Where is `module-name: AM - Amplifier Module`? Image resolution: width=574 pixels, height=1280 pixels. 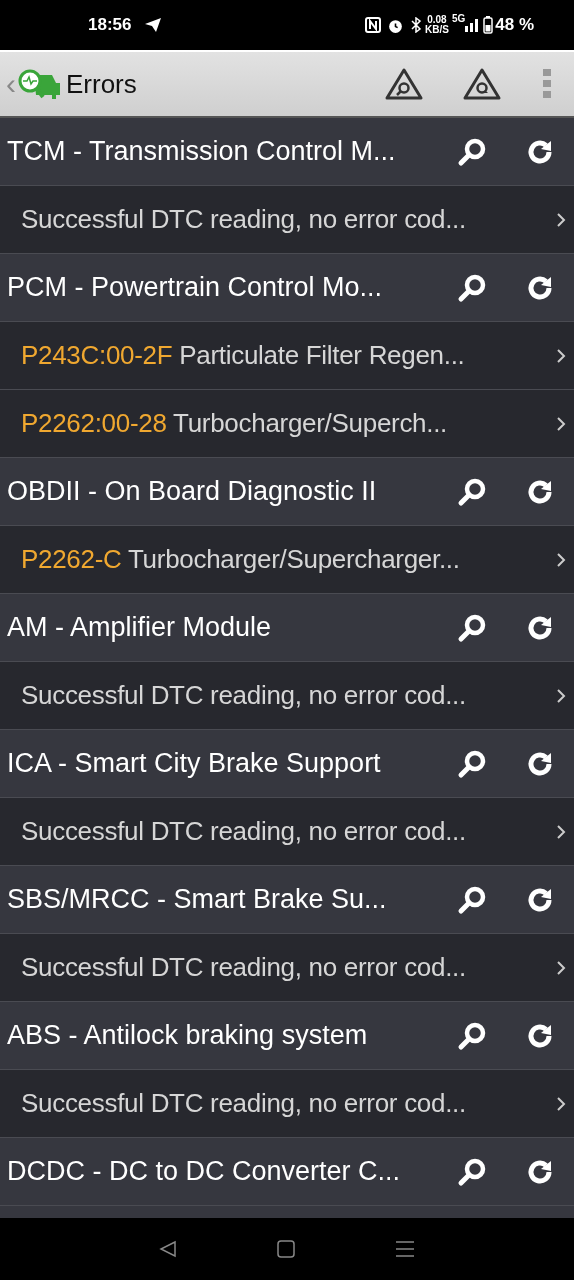 module-name: AM - Amplifier Module is located at coordinates (139, 627).